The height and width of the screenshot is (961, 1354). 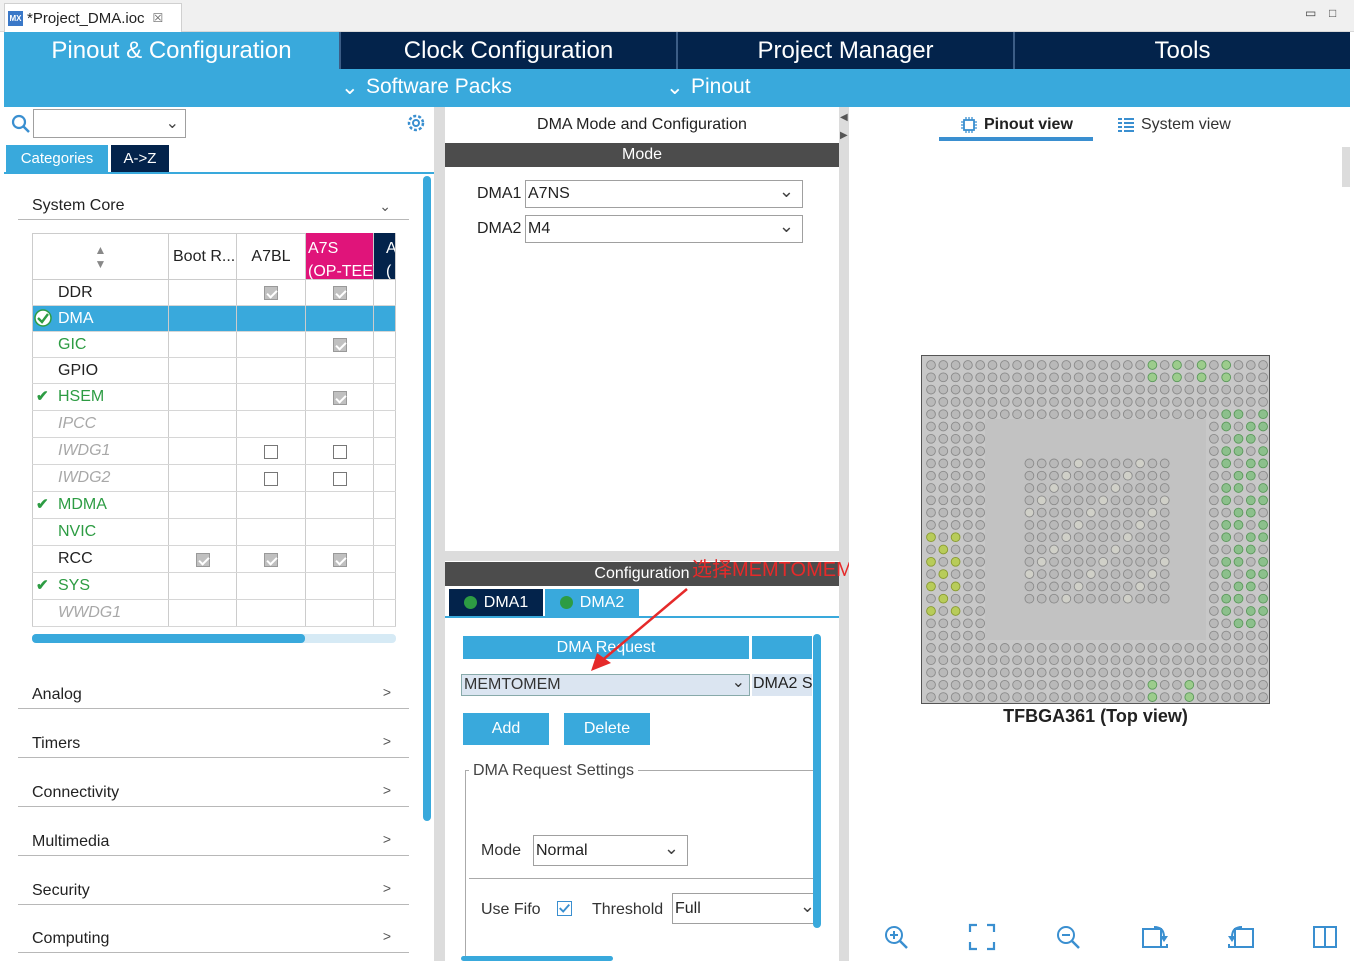 What do you see at coordinates (214, 586) in the screenshot?
I see `table-row: SYS ✔` at bounding box center [214, 586].